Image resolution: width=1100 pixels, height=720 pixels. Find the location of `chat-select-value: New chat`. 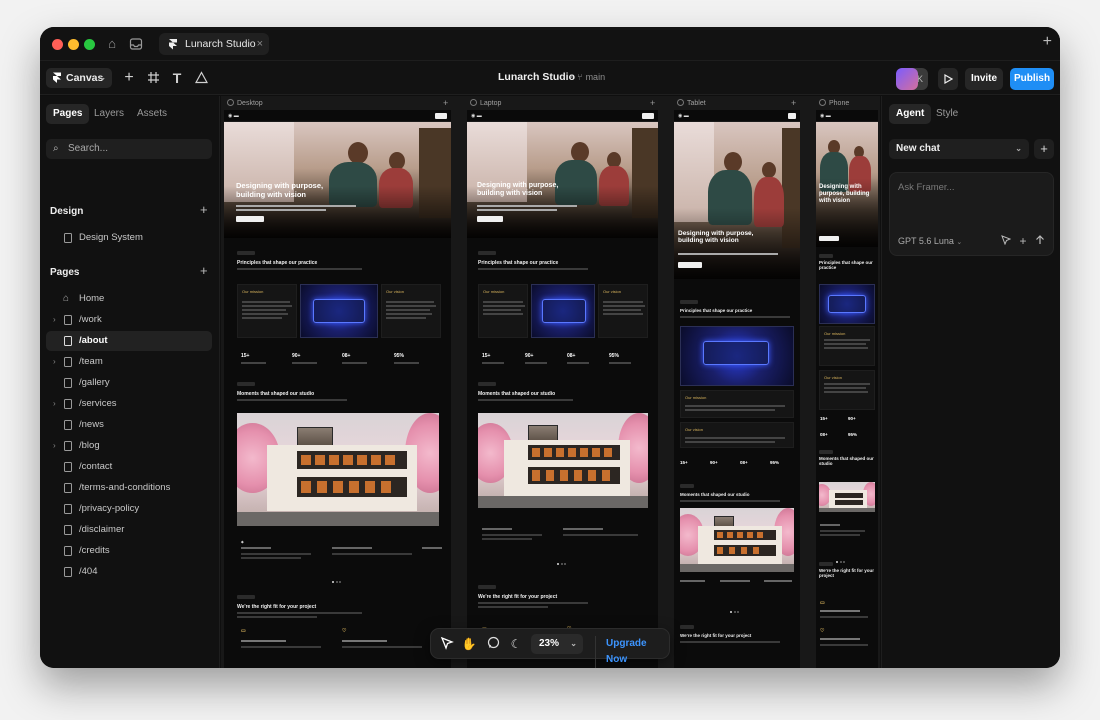

chat-select-value: New chat is located at coordinates (918, 148).